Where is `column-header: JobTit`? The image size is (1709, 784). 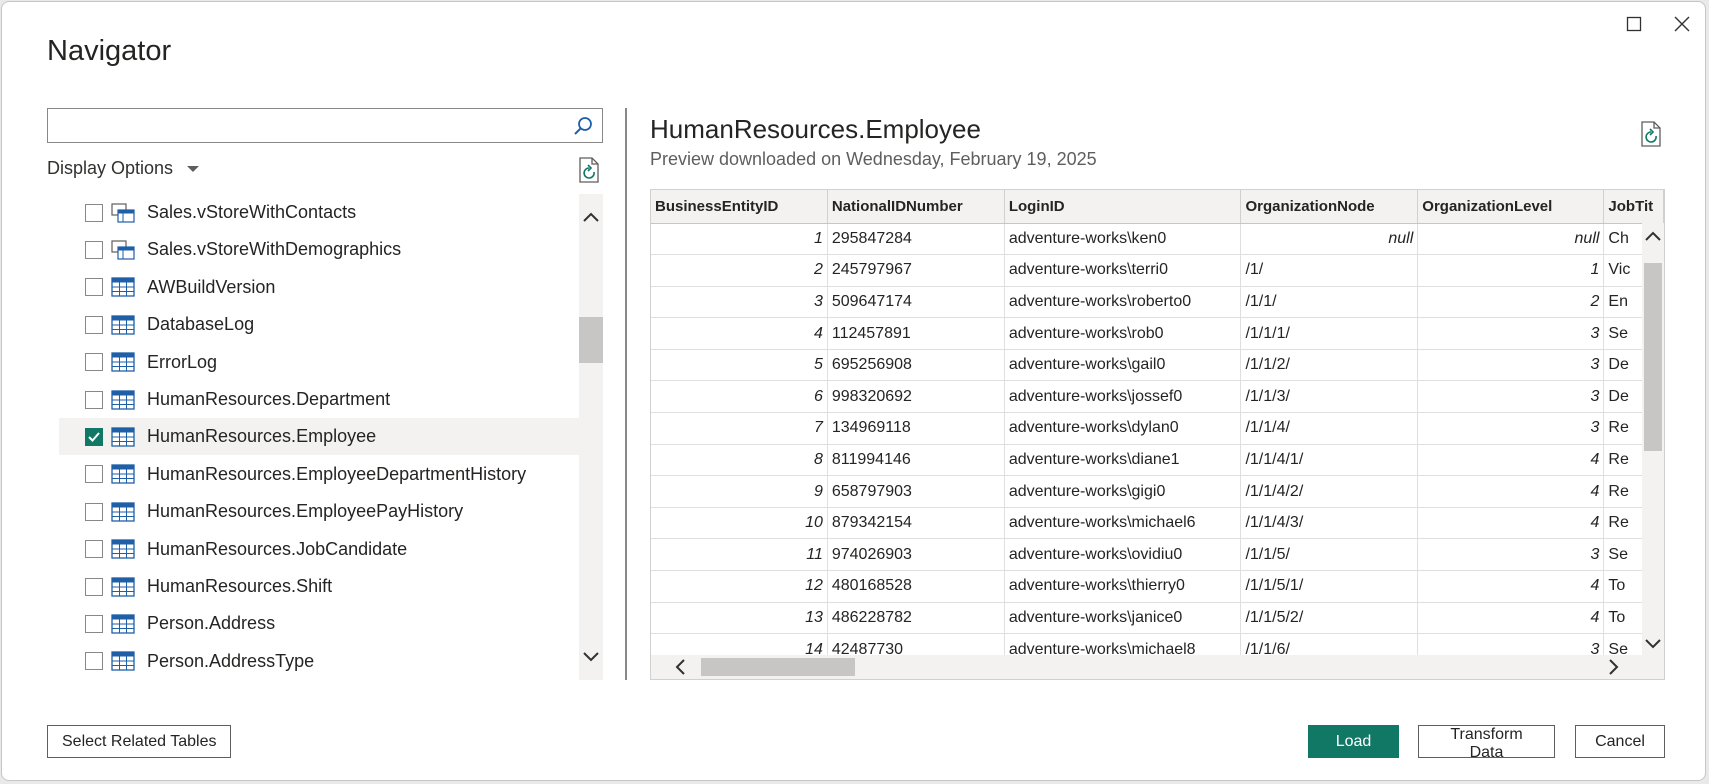
column-header: JobTit is located at coordinates (1633, 207).